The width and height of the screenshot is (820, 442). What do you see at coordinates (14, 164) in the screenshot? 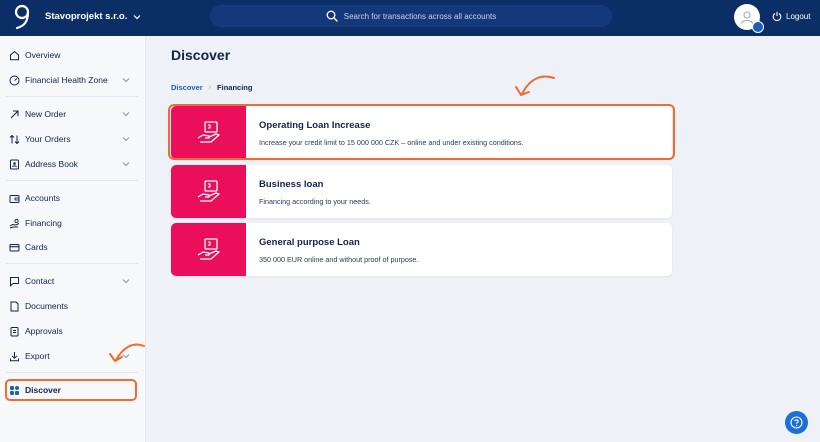
I see `address-book-icon` at bounding box center [14, 164].